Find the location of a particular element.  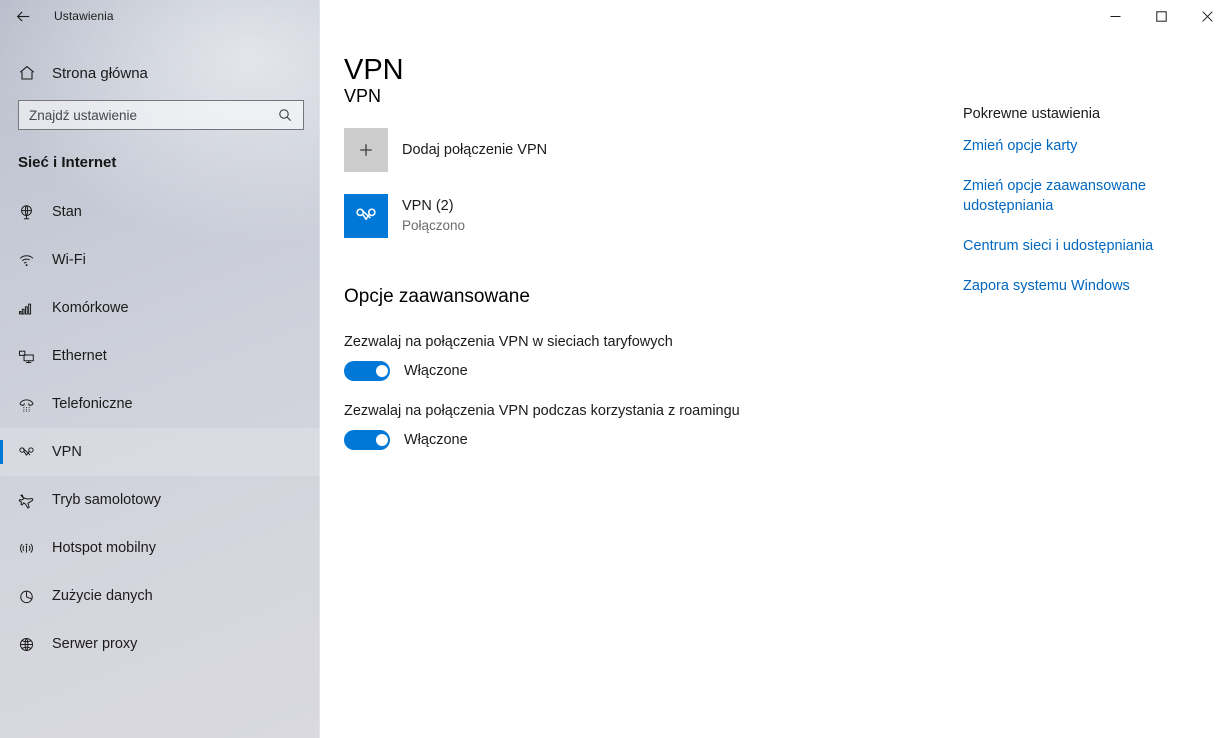

add-vpn-label: Dodaj połączenie VPN is located at coordinates (475, 150).